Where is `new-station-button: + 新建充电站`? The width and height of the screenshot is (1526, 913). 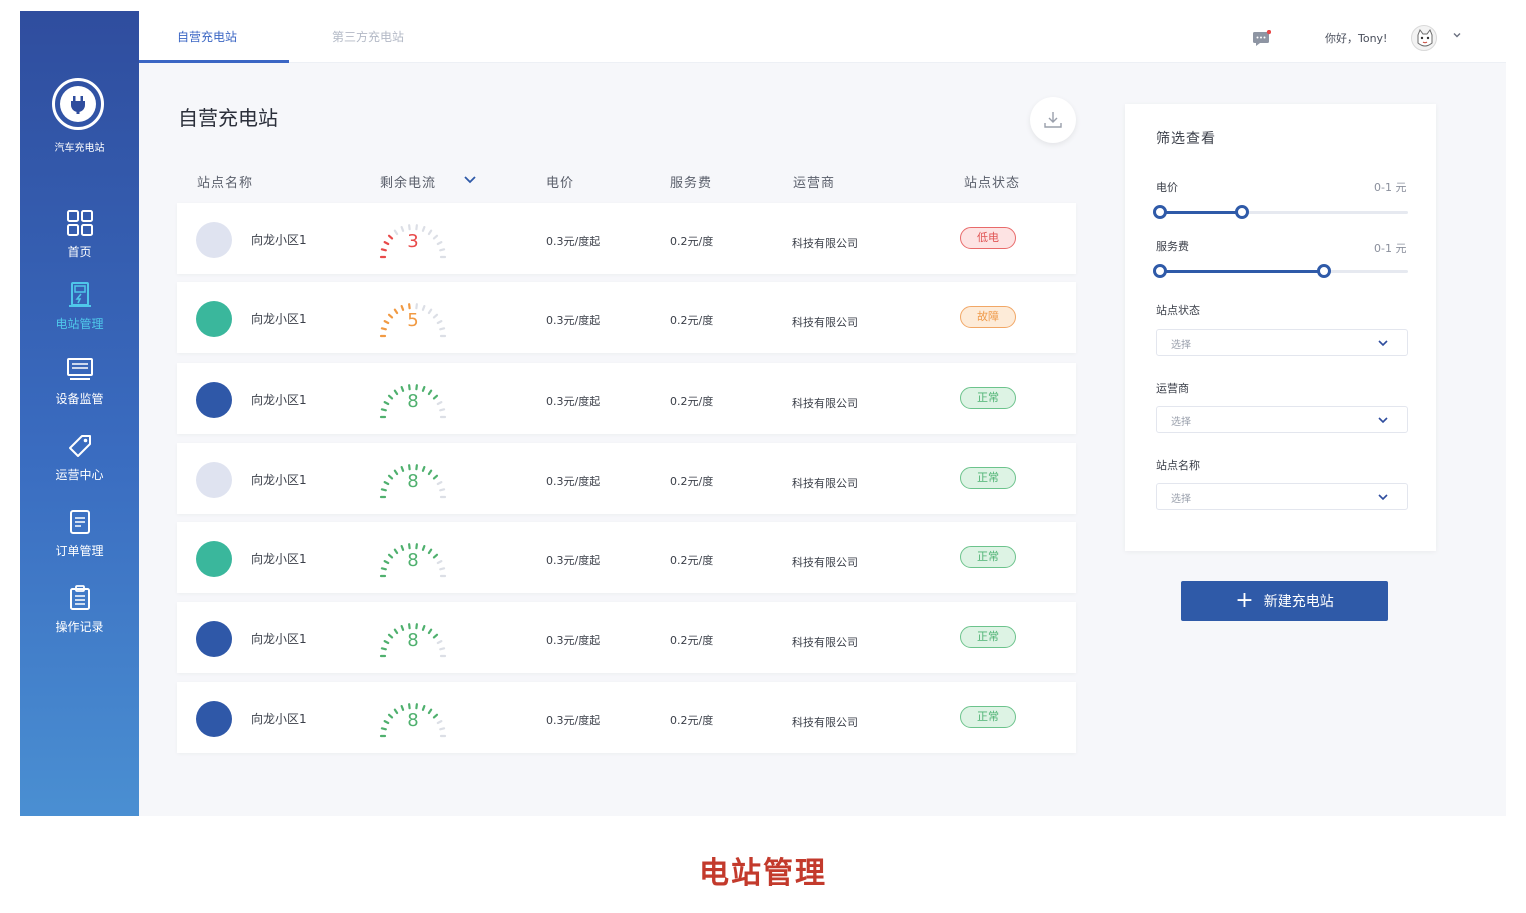
new-station-button: + 新建充电站 is located at coordinates (1284, 601).